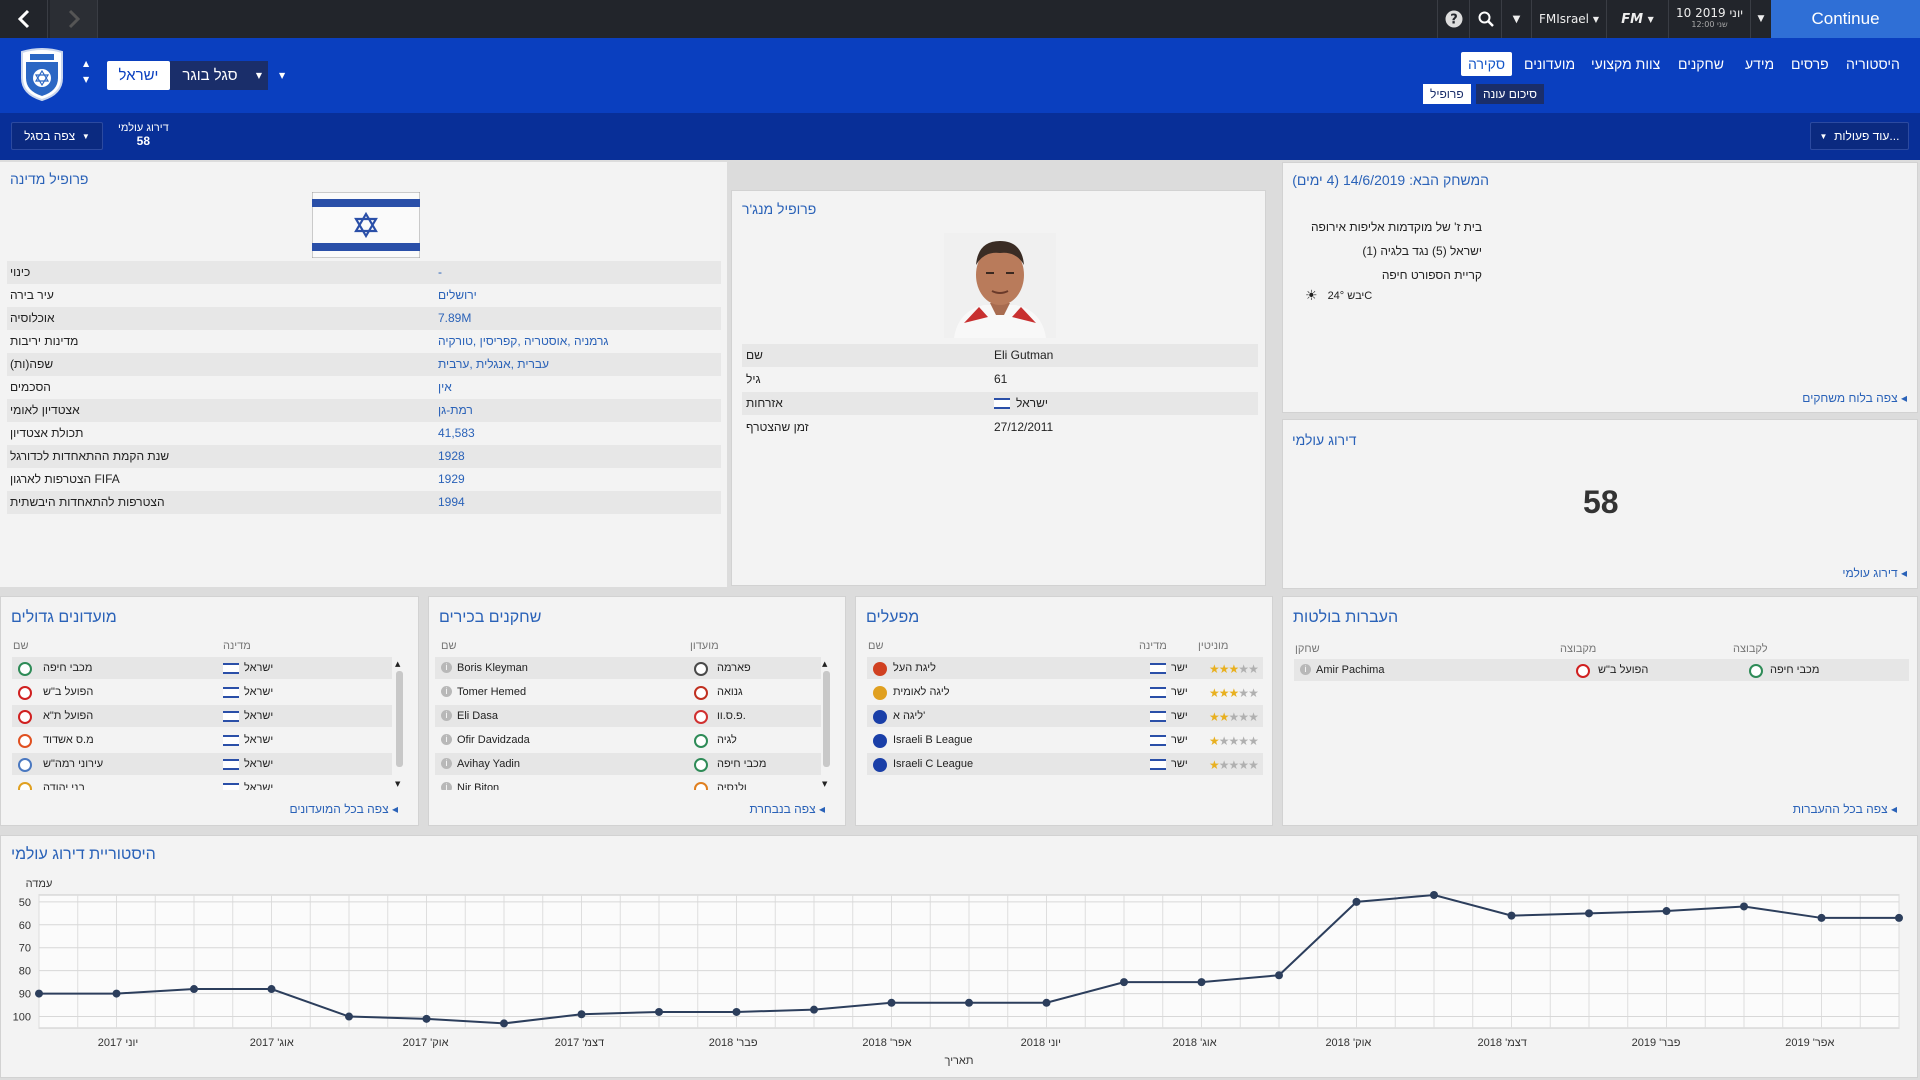 This screenshot has height=1080, width=1920. I want to click on player-club: ולנסיה, so click(732, 786).